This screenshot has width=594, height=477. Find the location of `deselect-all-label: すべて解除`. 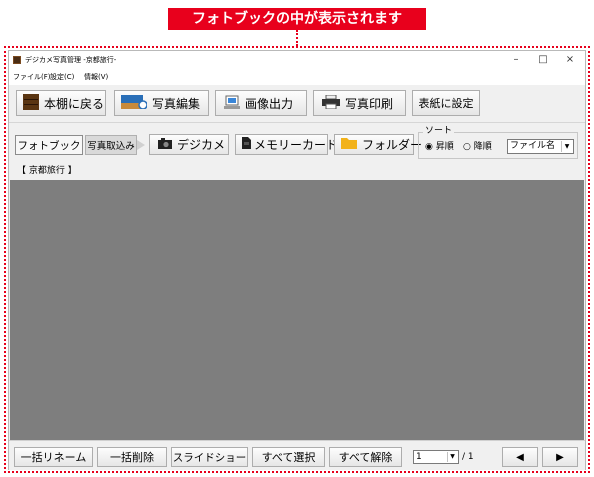

deselect-all-label: すべて解除 is located at coordinates (365, 457).